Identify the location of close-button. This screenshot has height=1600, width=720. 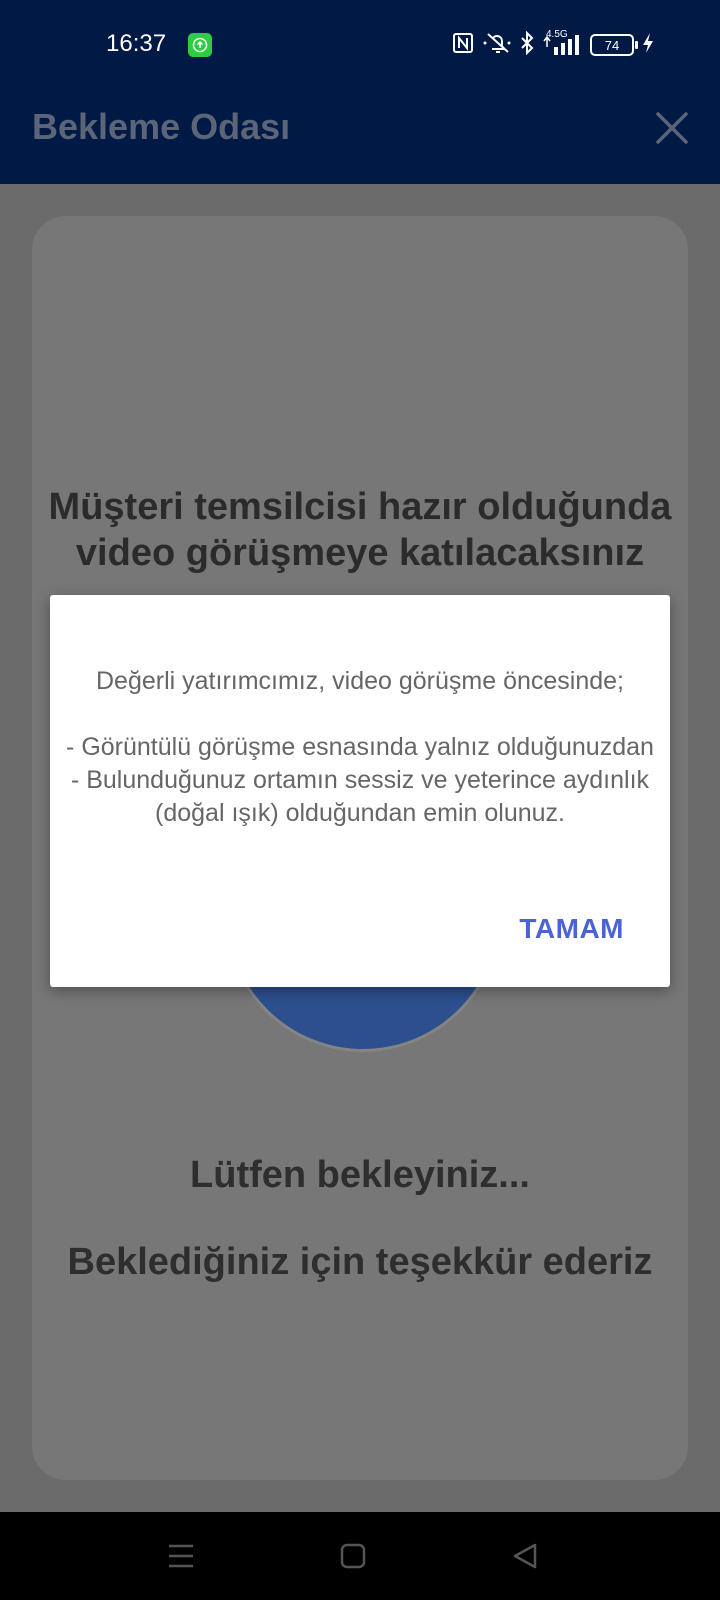
(672, 128).